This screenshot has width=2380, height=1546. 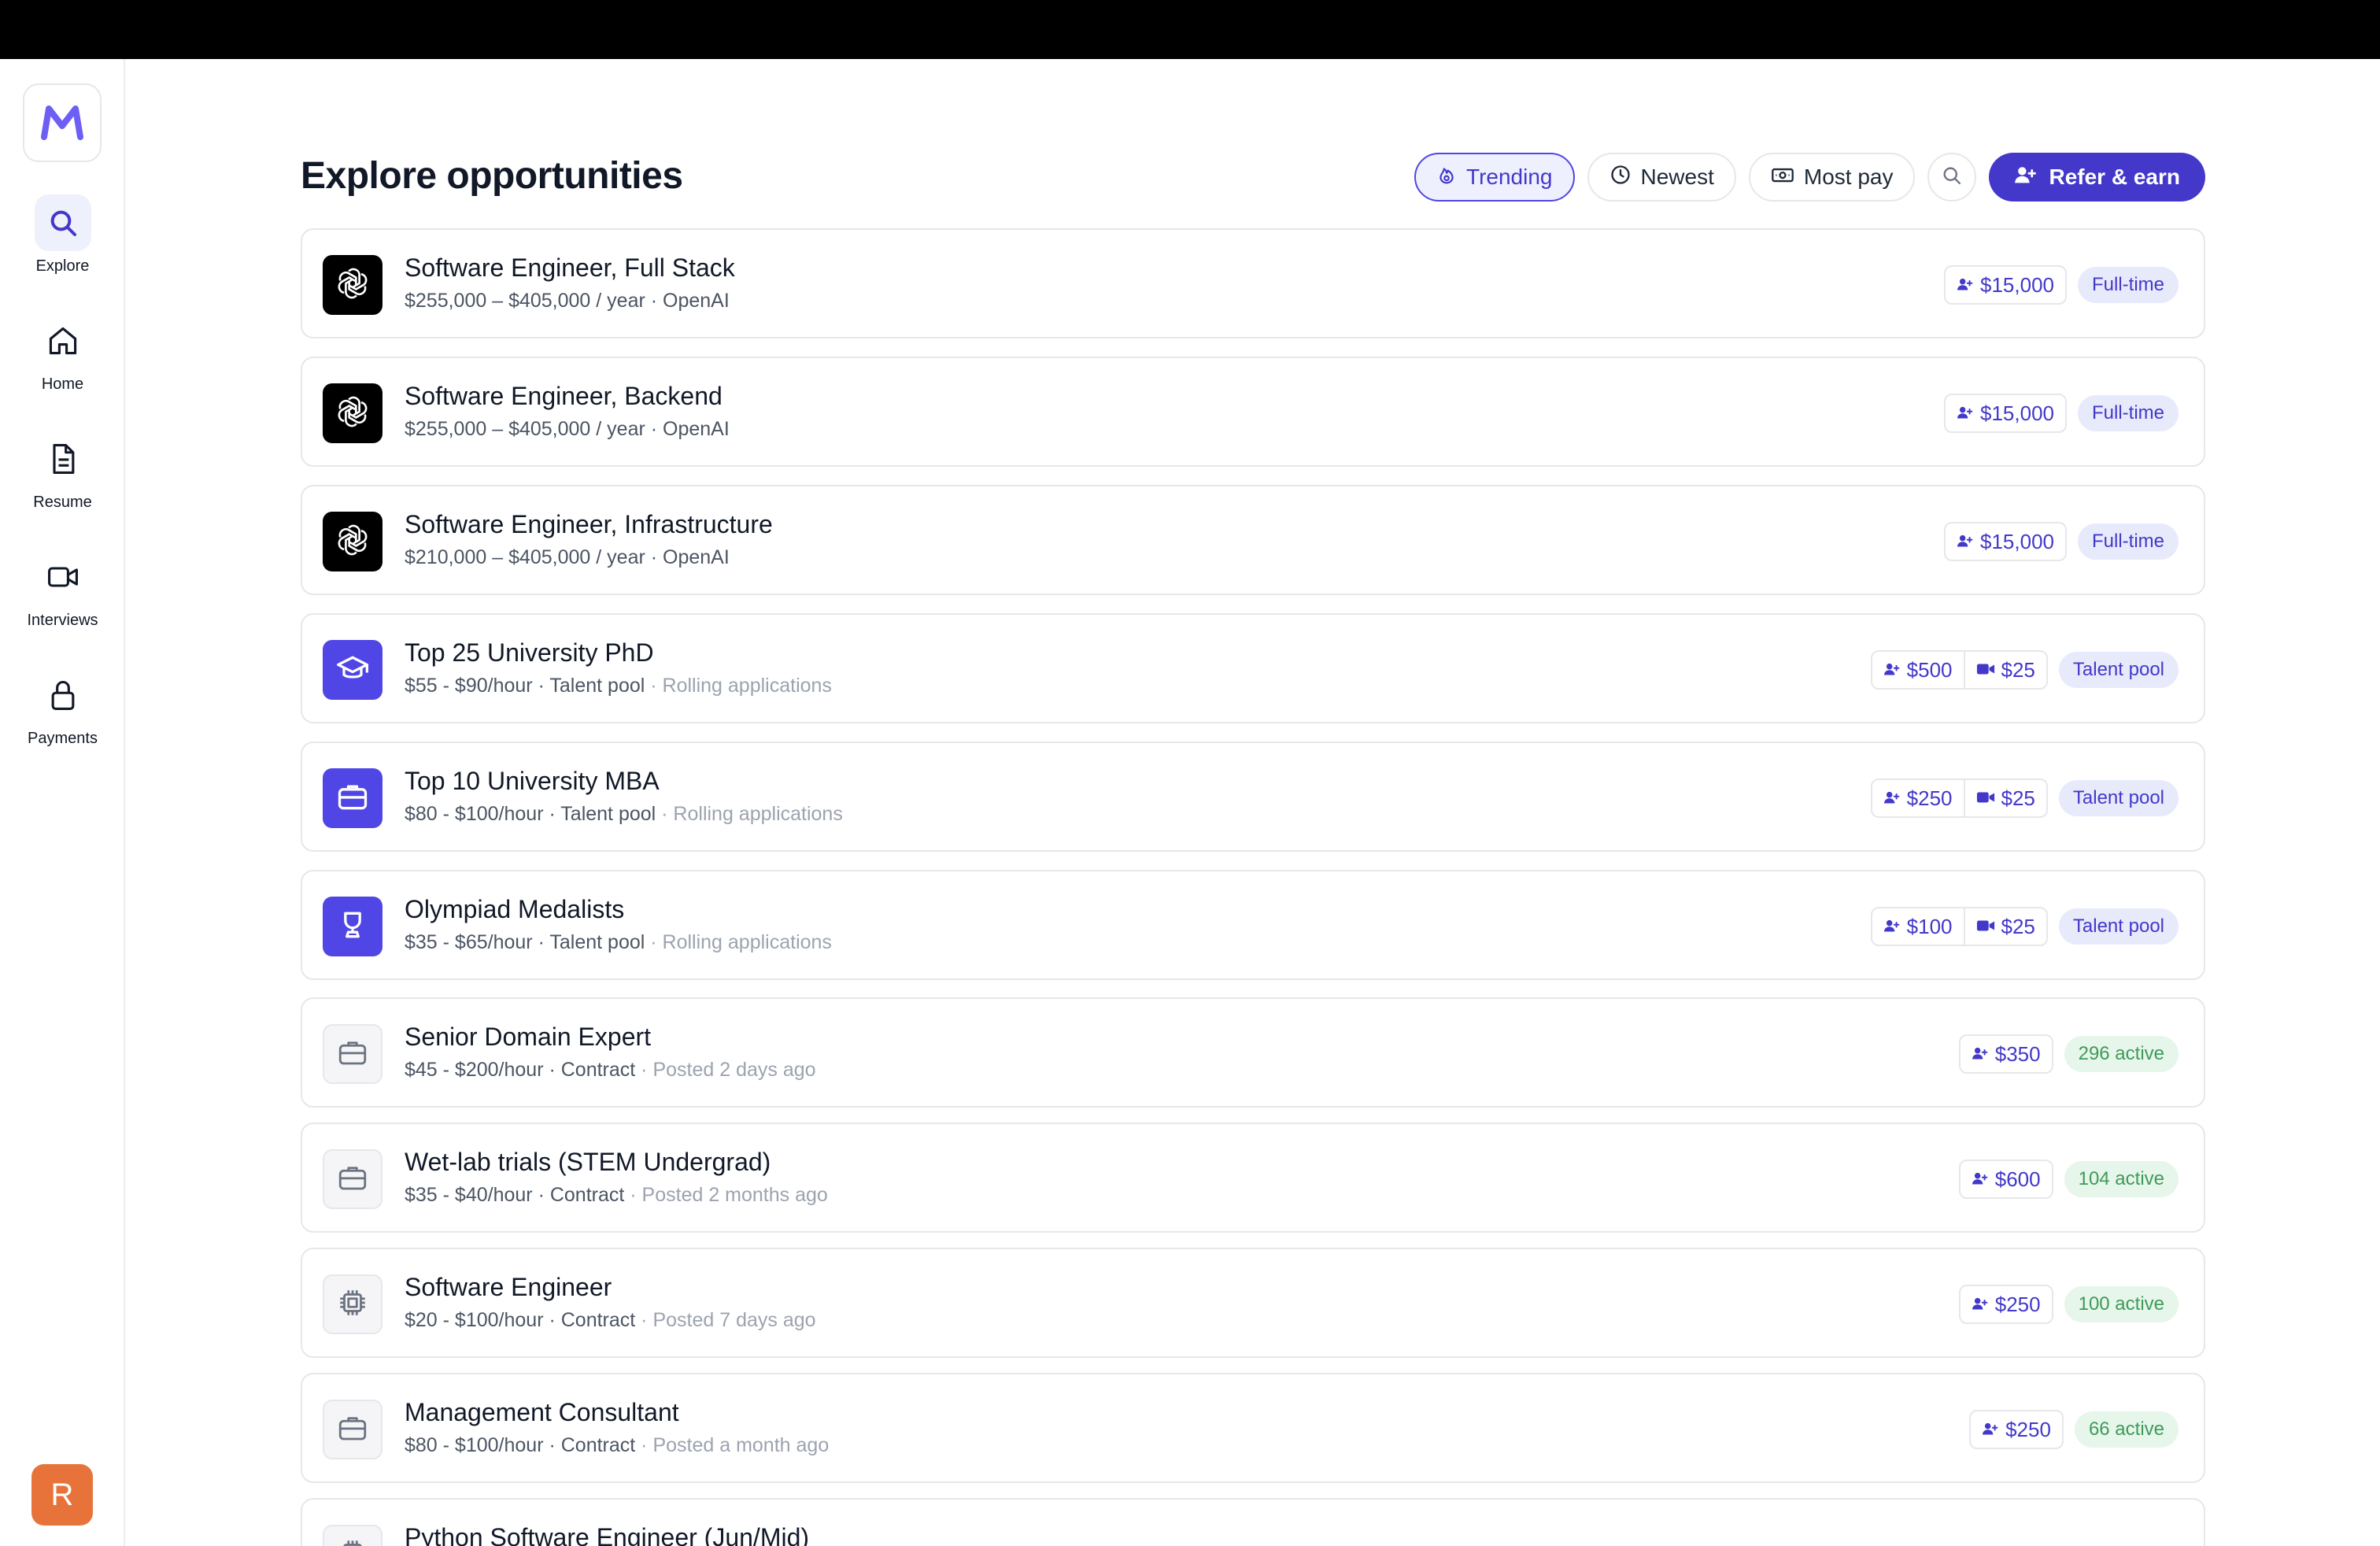 I want to click on briefcase-icon, so click(x=352, y=1179).